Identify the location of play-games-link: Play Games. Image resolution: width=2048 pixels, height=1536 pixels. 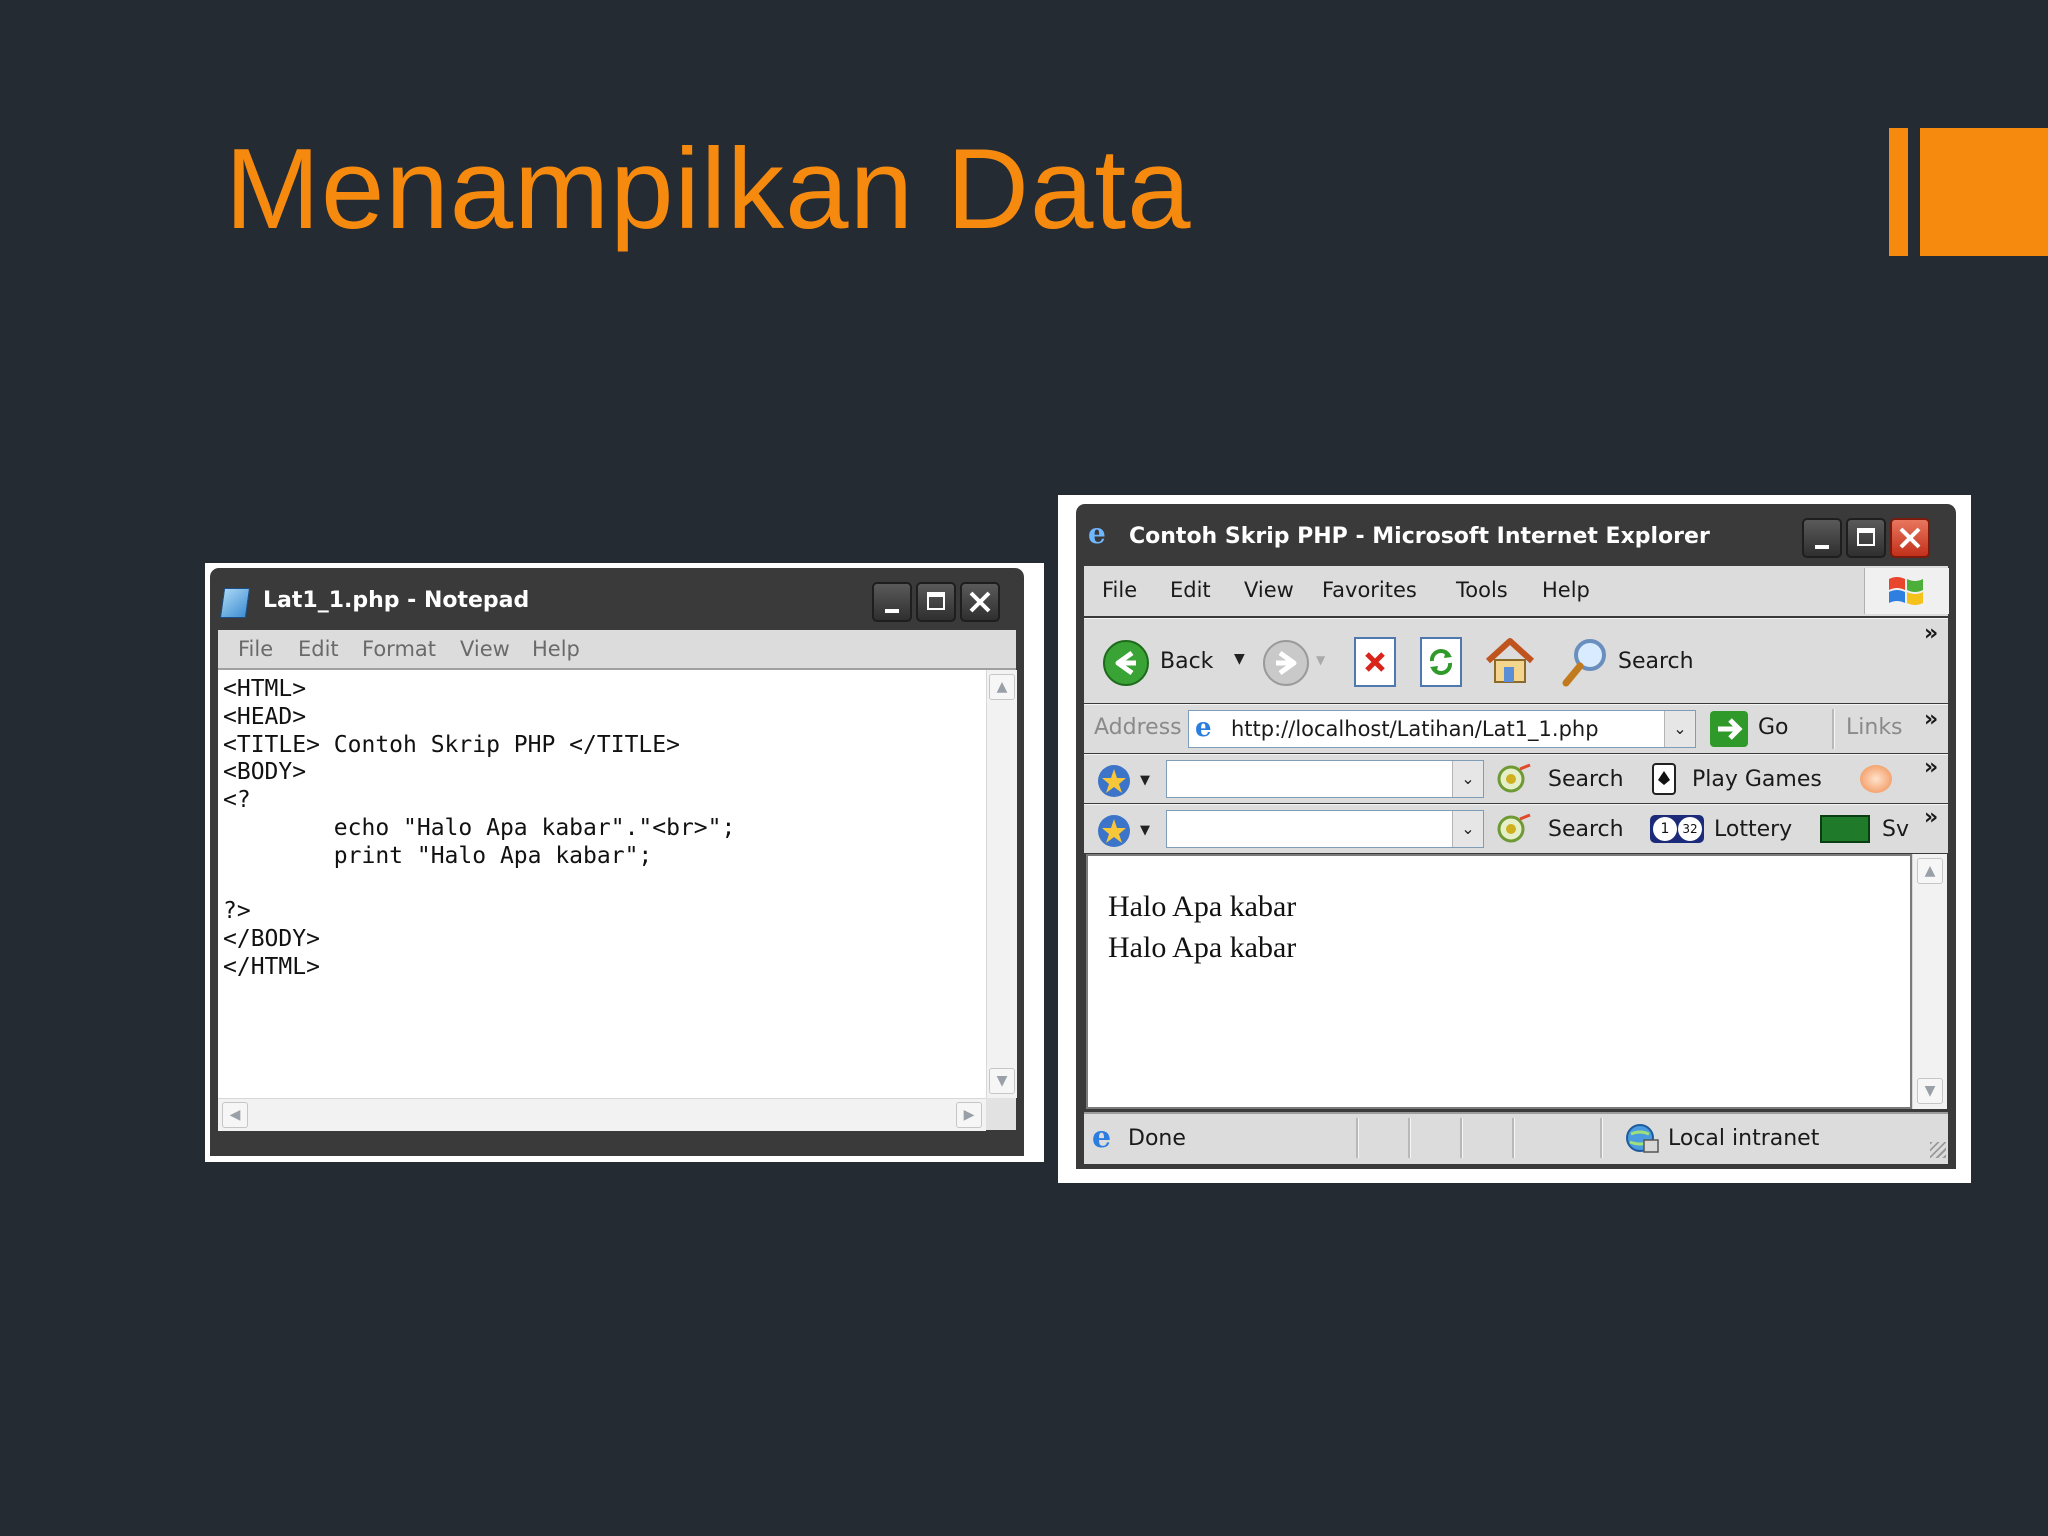
(1745, 779).